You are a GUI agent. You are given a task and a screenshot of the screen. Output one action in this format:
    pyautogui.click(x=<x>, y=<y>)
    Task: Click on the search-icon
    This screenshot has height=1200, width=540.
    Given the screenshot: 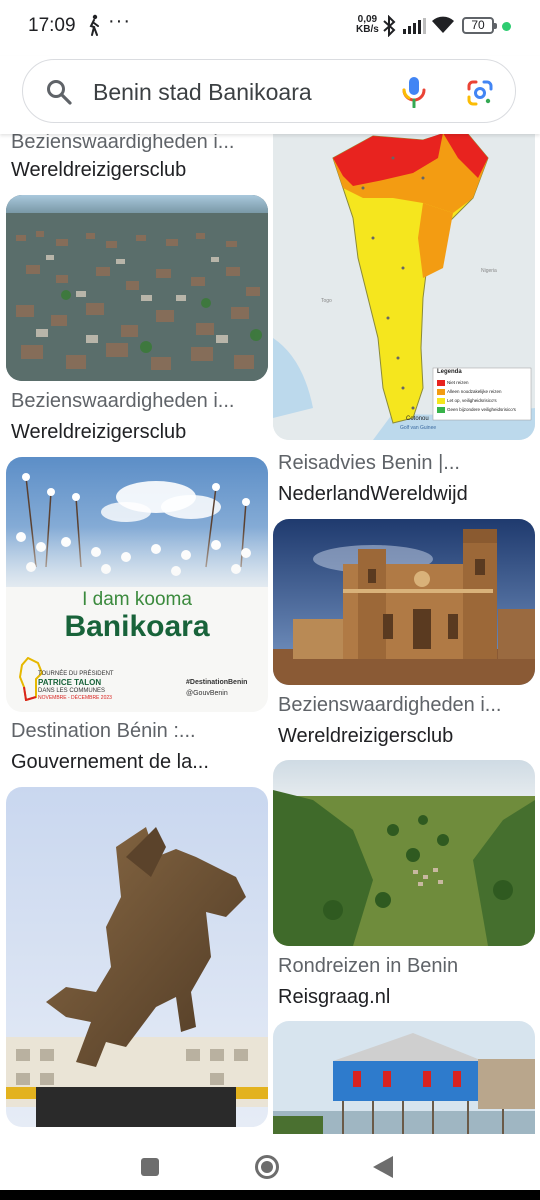 What is the action you would take?
    pyautogui.click(x=59, y=92)
    